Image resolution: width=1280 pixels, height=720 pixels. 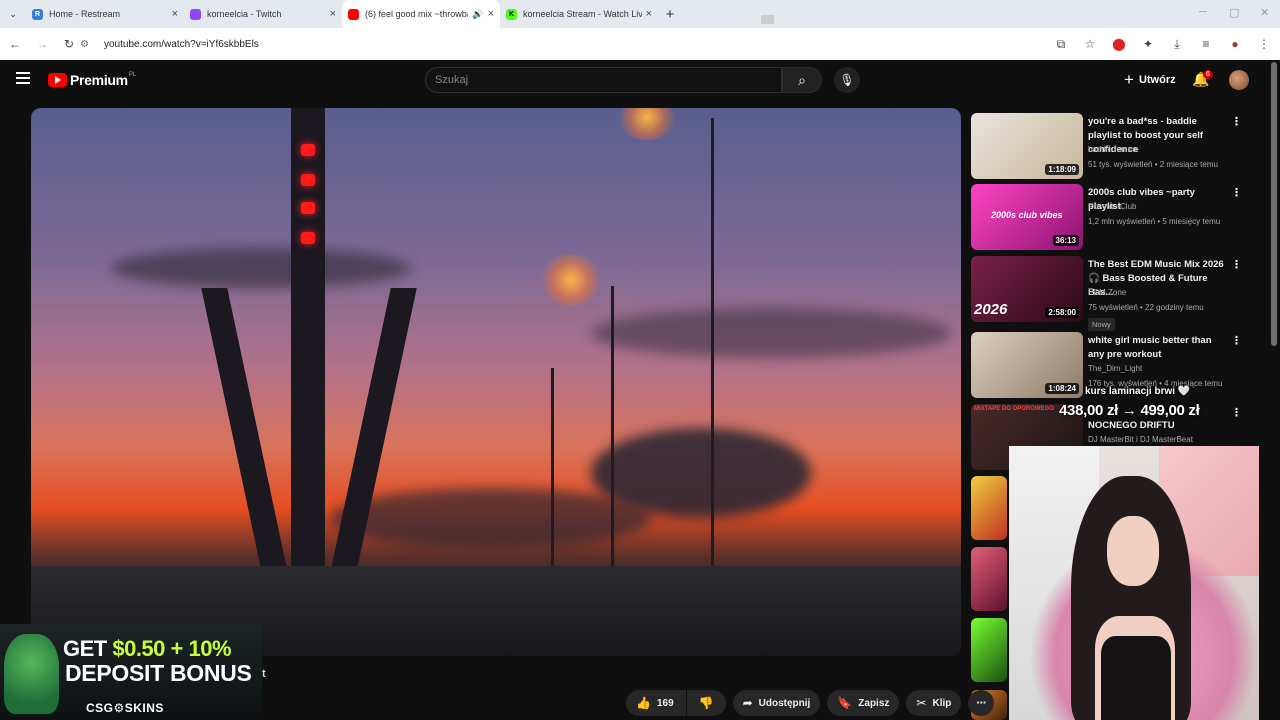 I want to click on browser-tab-youtube: (6) feel good mix ~throwba 🔊 ×, so click(x=421, y=14).